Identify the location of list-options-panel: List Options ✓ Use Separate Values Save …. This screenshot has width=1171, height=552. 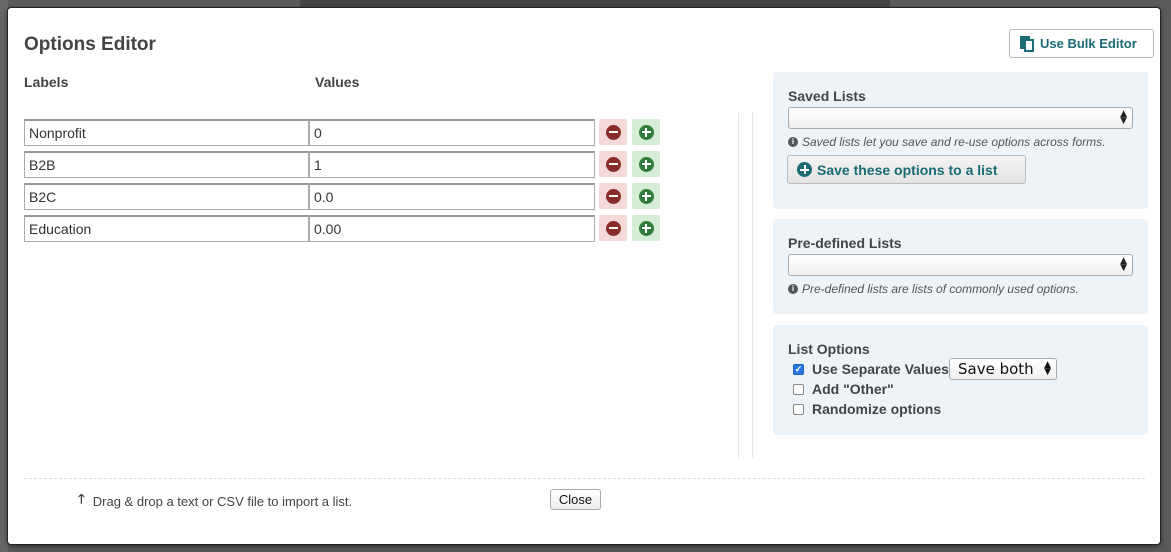
(960, 380).